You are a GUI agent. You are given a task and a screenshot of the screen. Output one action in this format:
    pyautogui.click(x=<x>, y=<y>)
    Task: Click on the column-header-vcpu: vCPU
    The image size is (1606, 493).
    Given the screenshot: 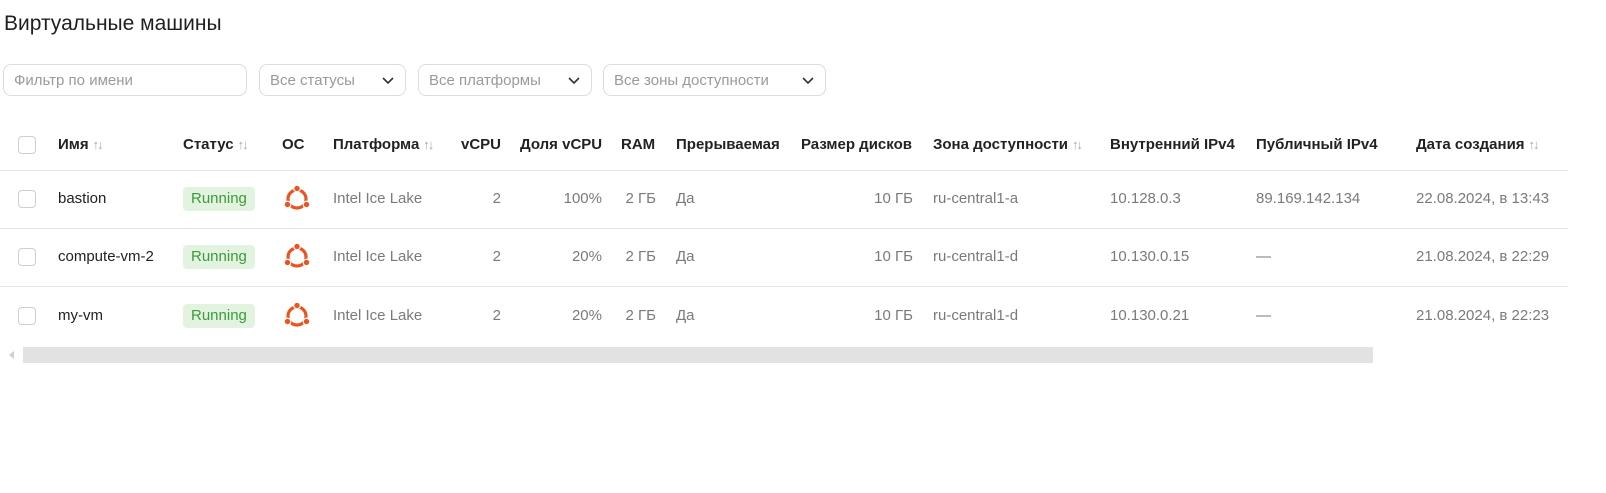 What is the action you would take?
    pyautogui.click(x=481, y=144)
    